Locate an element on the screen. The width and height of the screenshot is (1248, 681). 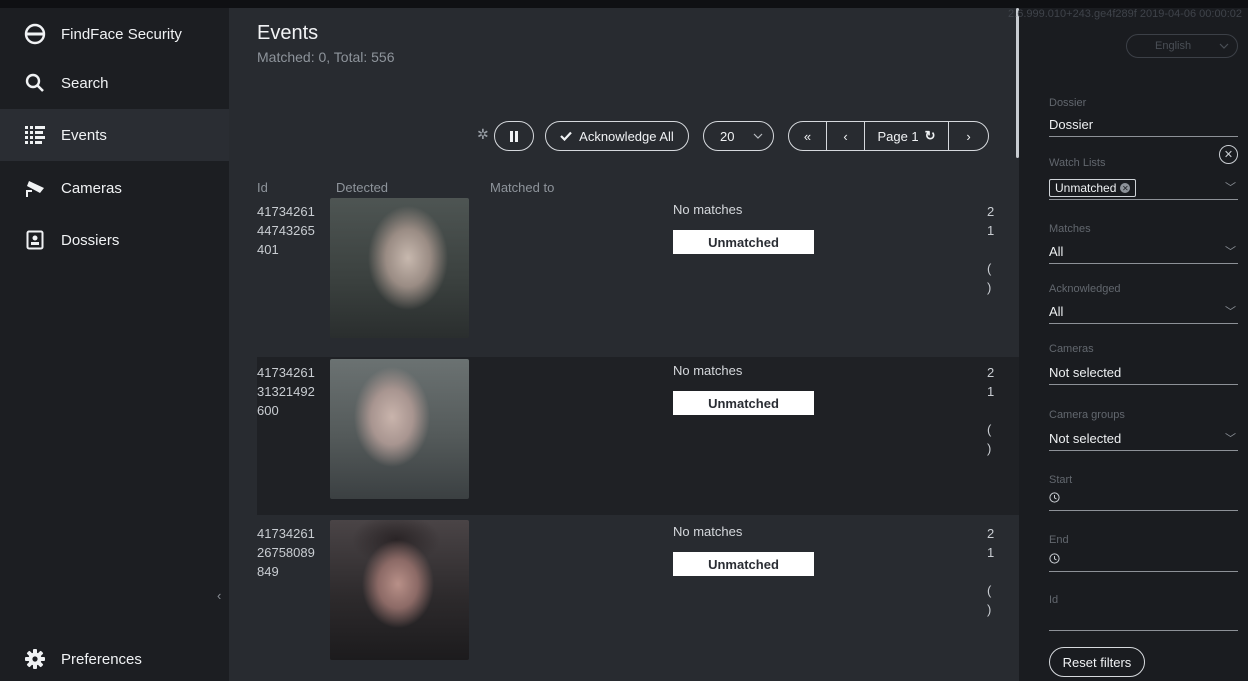
id-filter-input is located at coordinates (1143, 621).